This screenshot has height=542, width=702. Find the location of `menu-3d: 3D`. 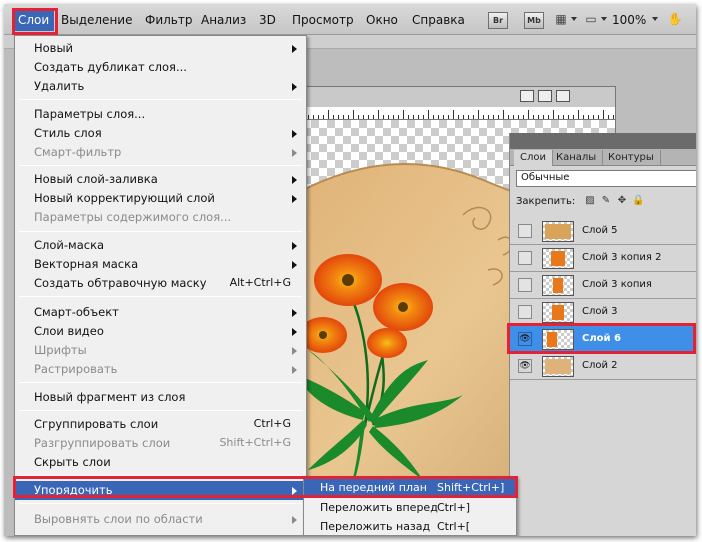

menu-3d: 3D is located at coordinates (267, 20).